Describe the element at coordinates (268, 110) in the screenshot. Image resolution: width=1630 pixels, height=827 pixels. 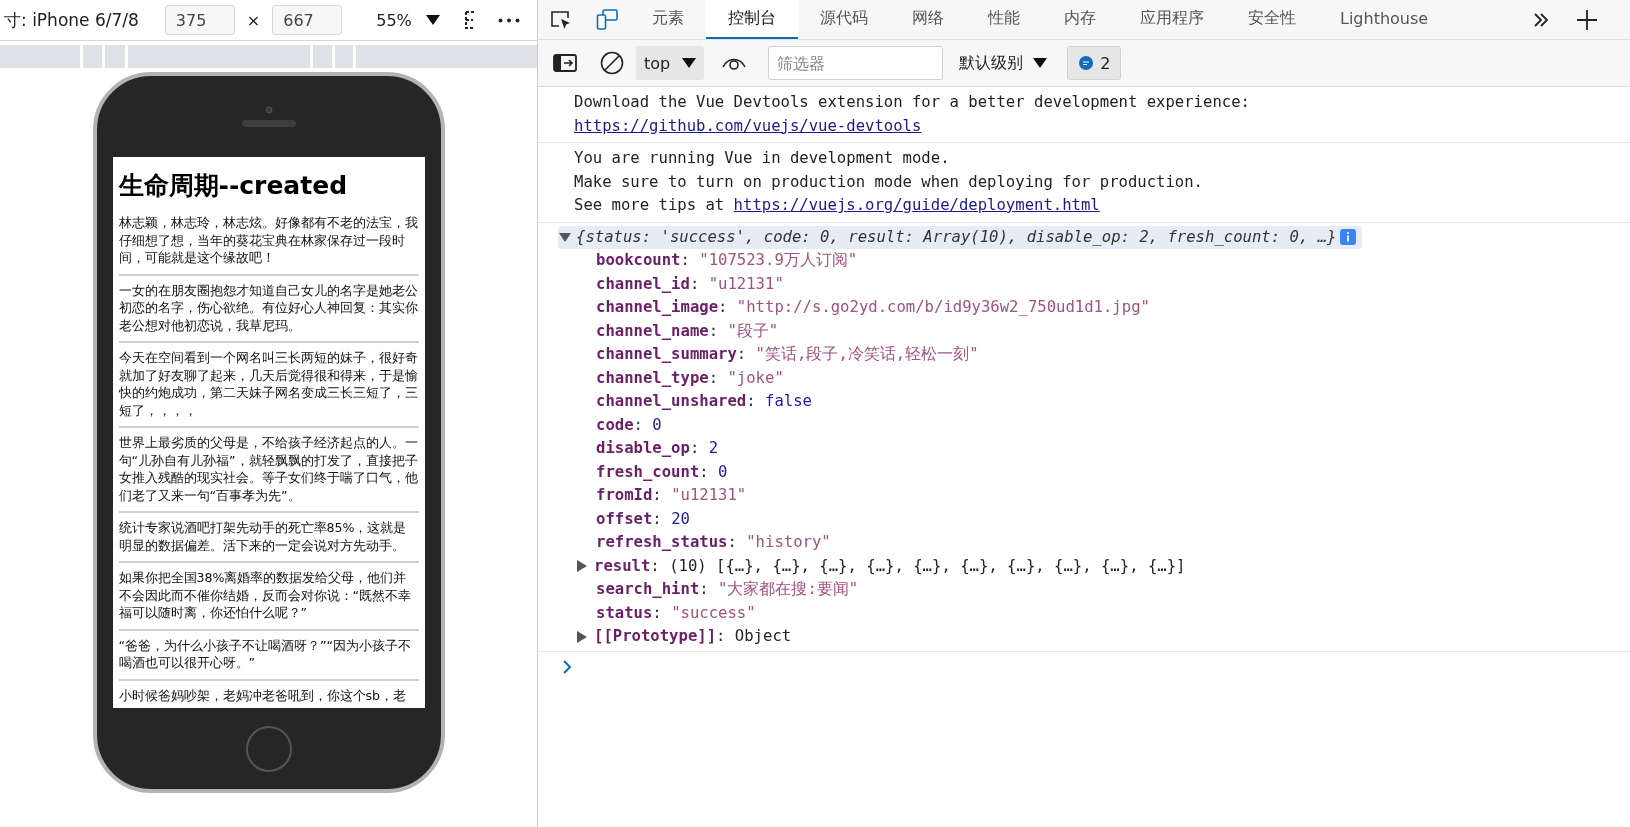
I see `camera-icon` at that location.